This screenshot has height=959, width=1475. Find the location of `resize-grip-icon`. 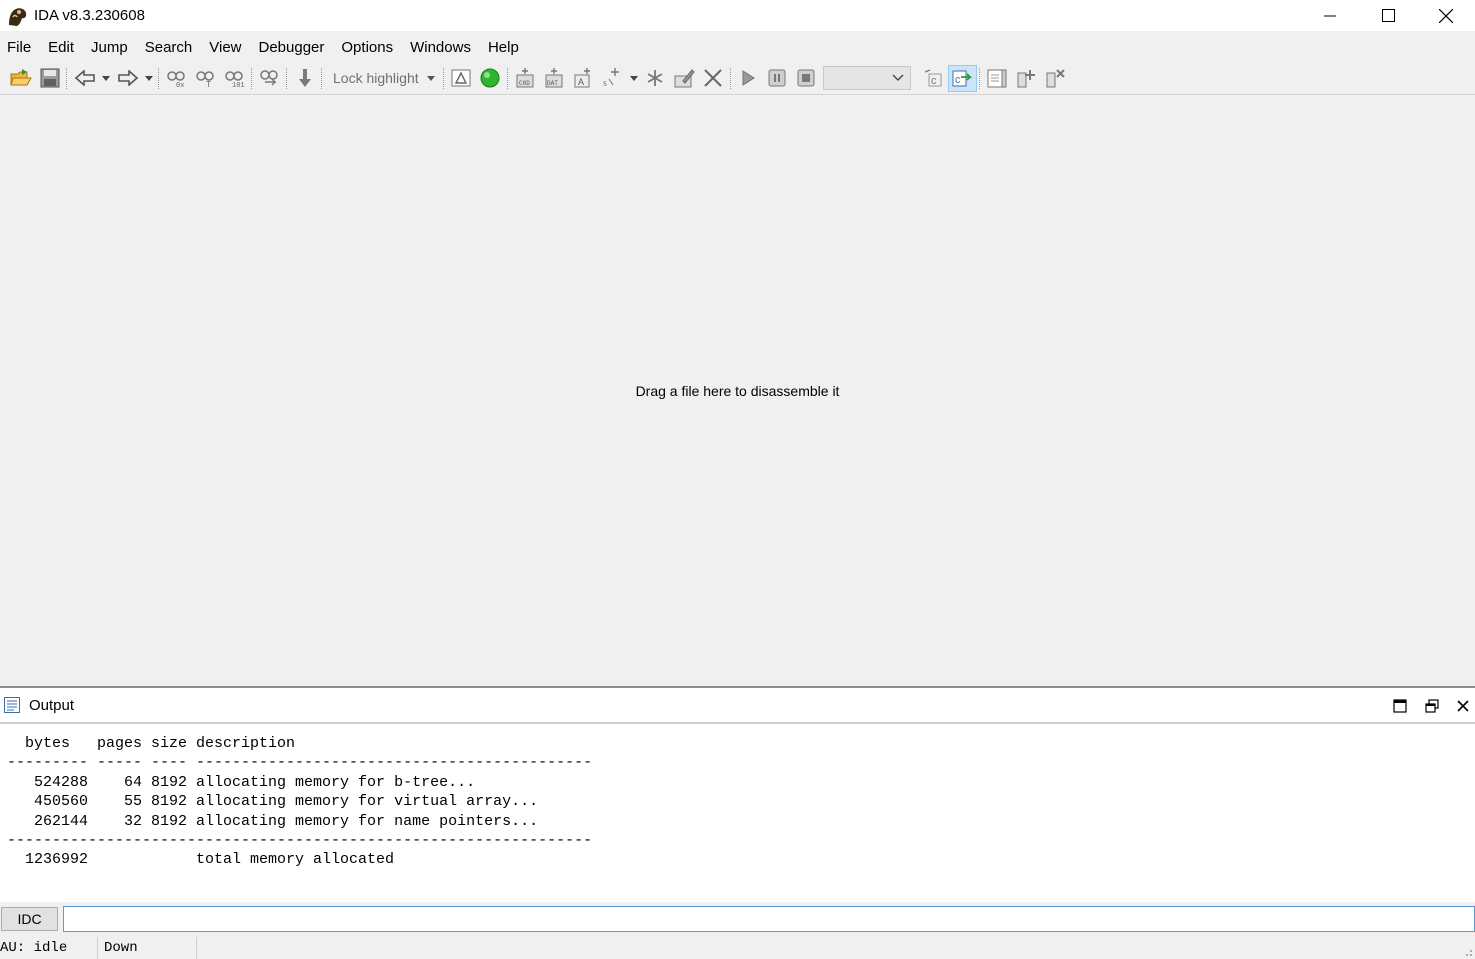

resize-grip-icon is located at coordinates (1468, 952).